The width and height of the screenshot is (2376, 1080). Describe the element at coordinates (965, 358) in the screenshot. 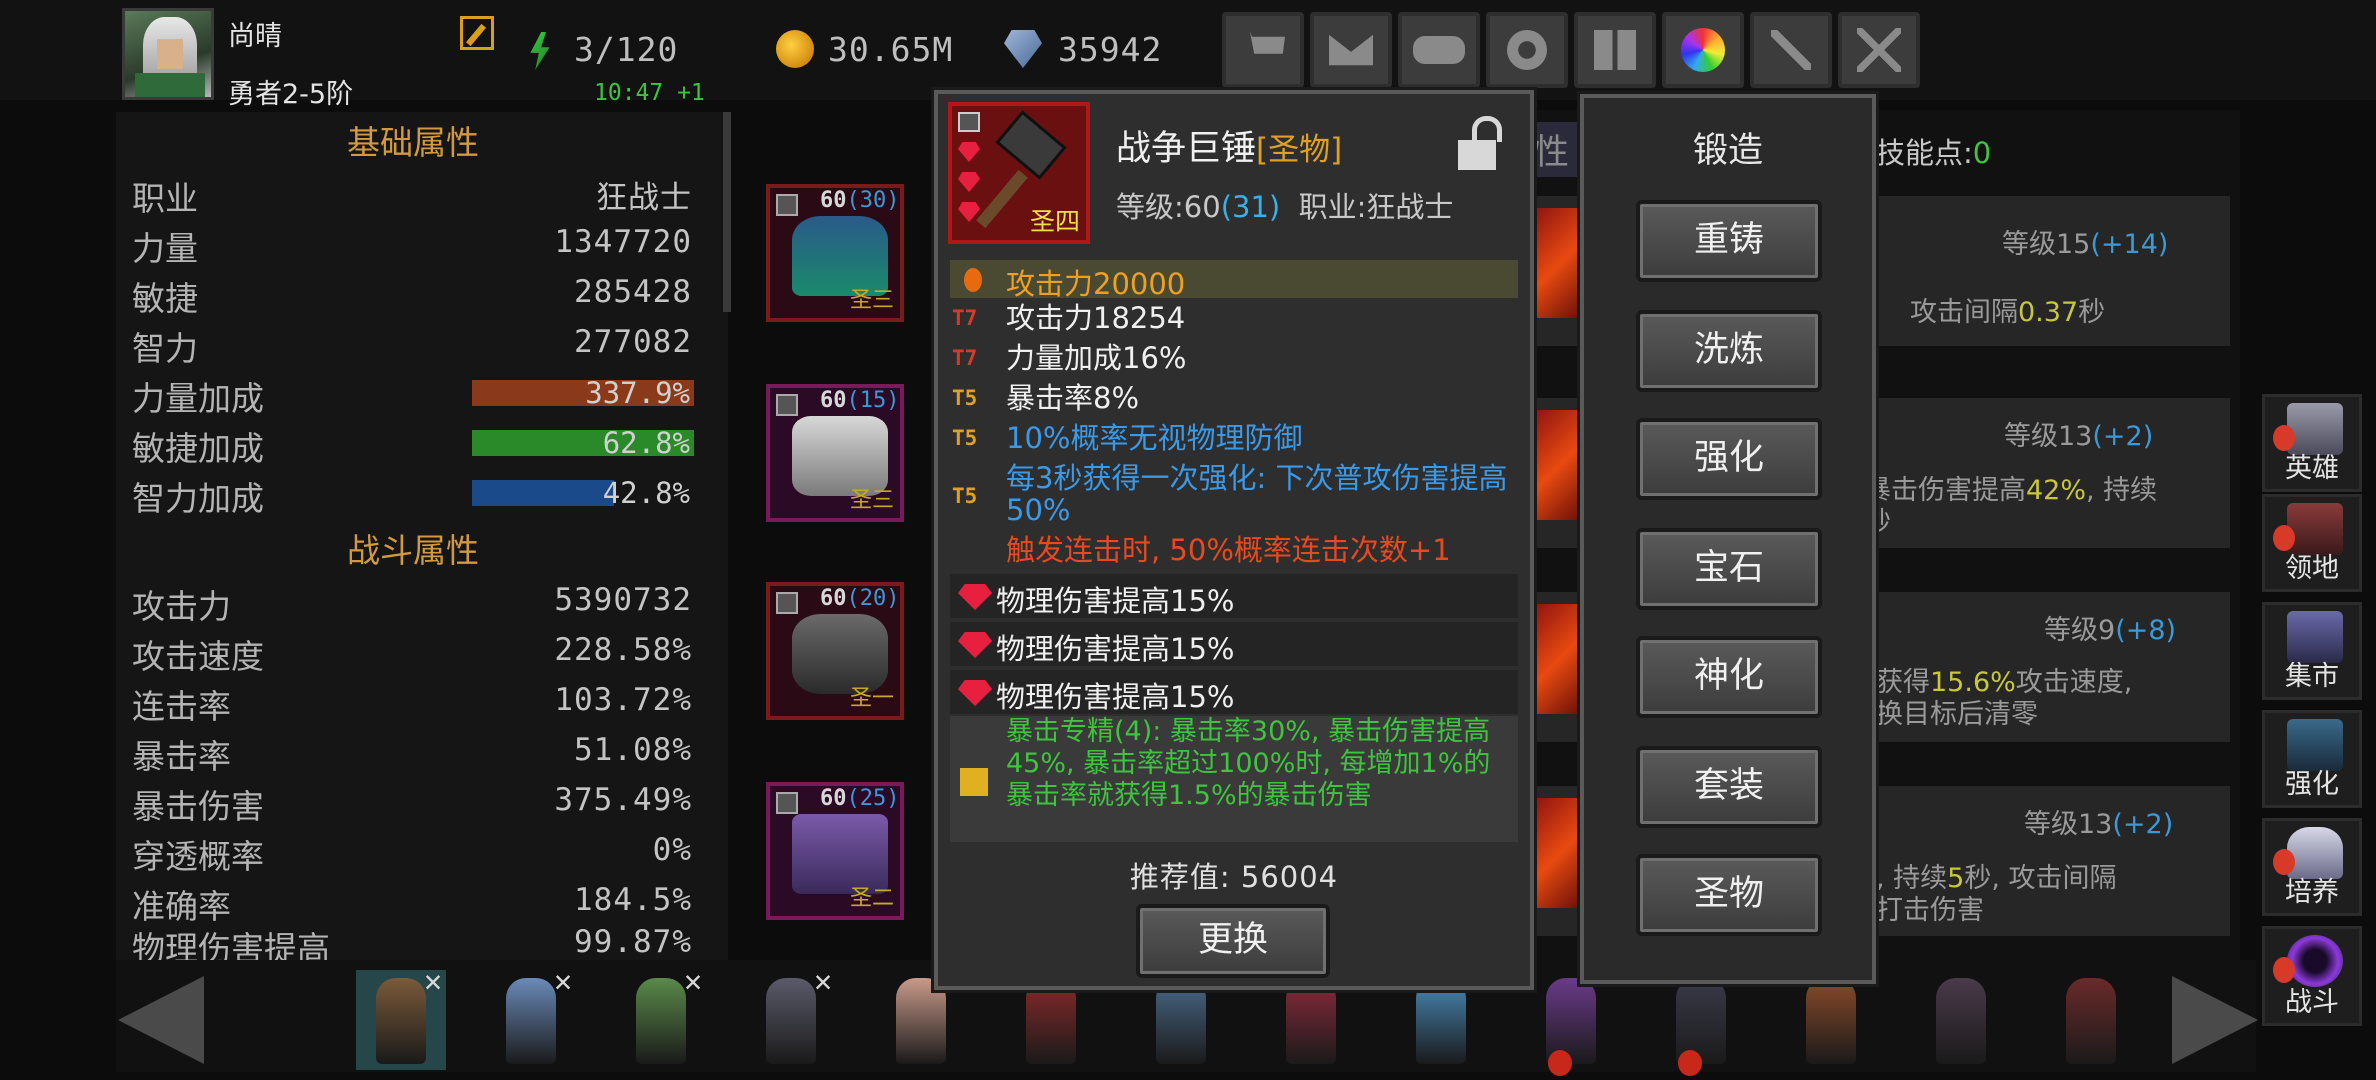

I see `affix-tier: T7` at that location.